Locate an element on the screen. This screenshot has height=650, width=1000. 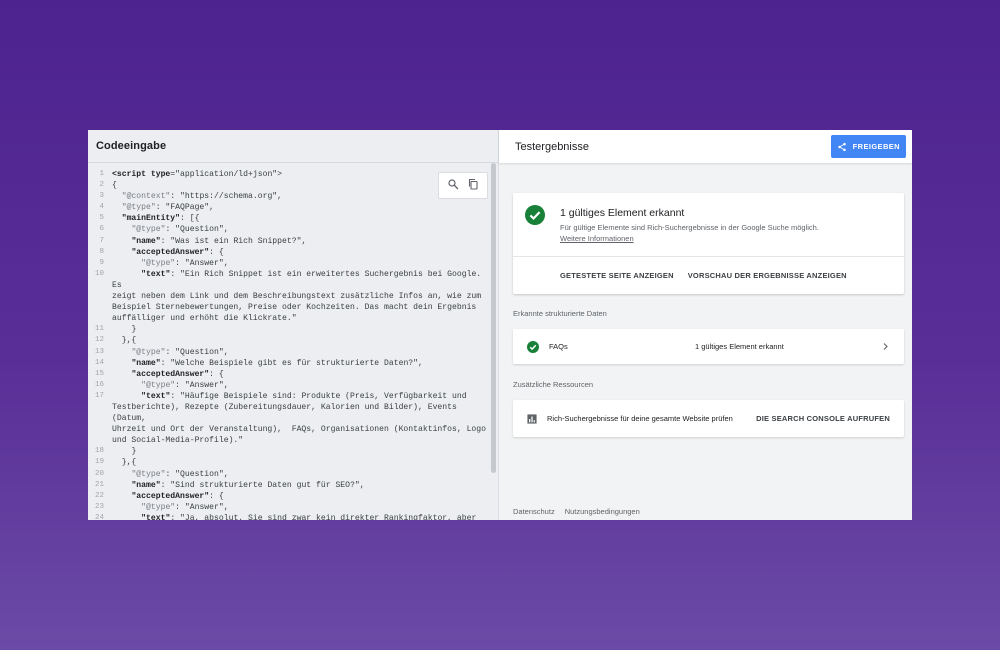
line-number: 23 is located at coordinates (99, 506).